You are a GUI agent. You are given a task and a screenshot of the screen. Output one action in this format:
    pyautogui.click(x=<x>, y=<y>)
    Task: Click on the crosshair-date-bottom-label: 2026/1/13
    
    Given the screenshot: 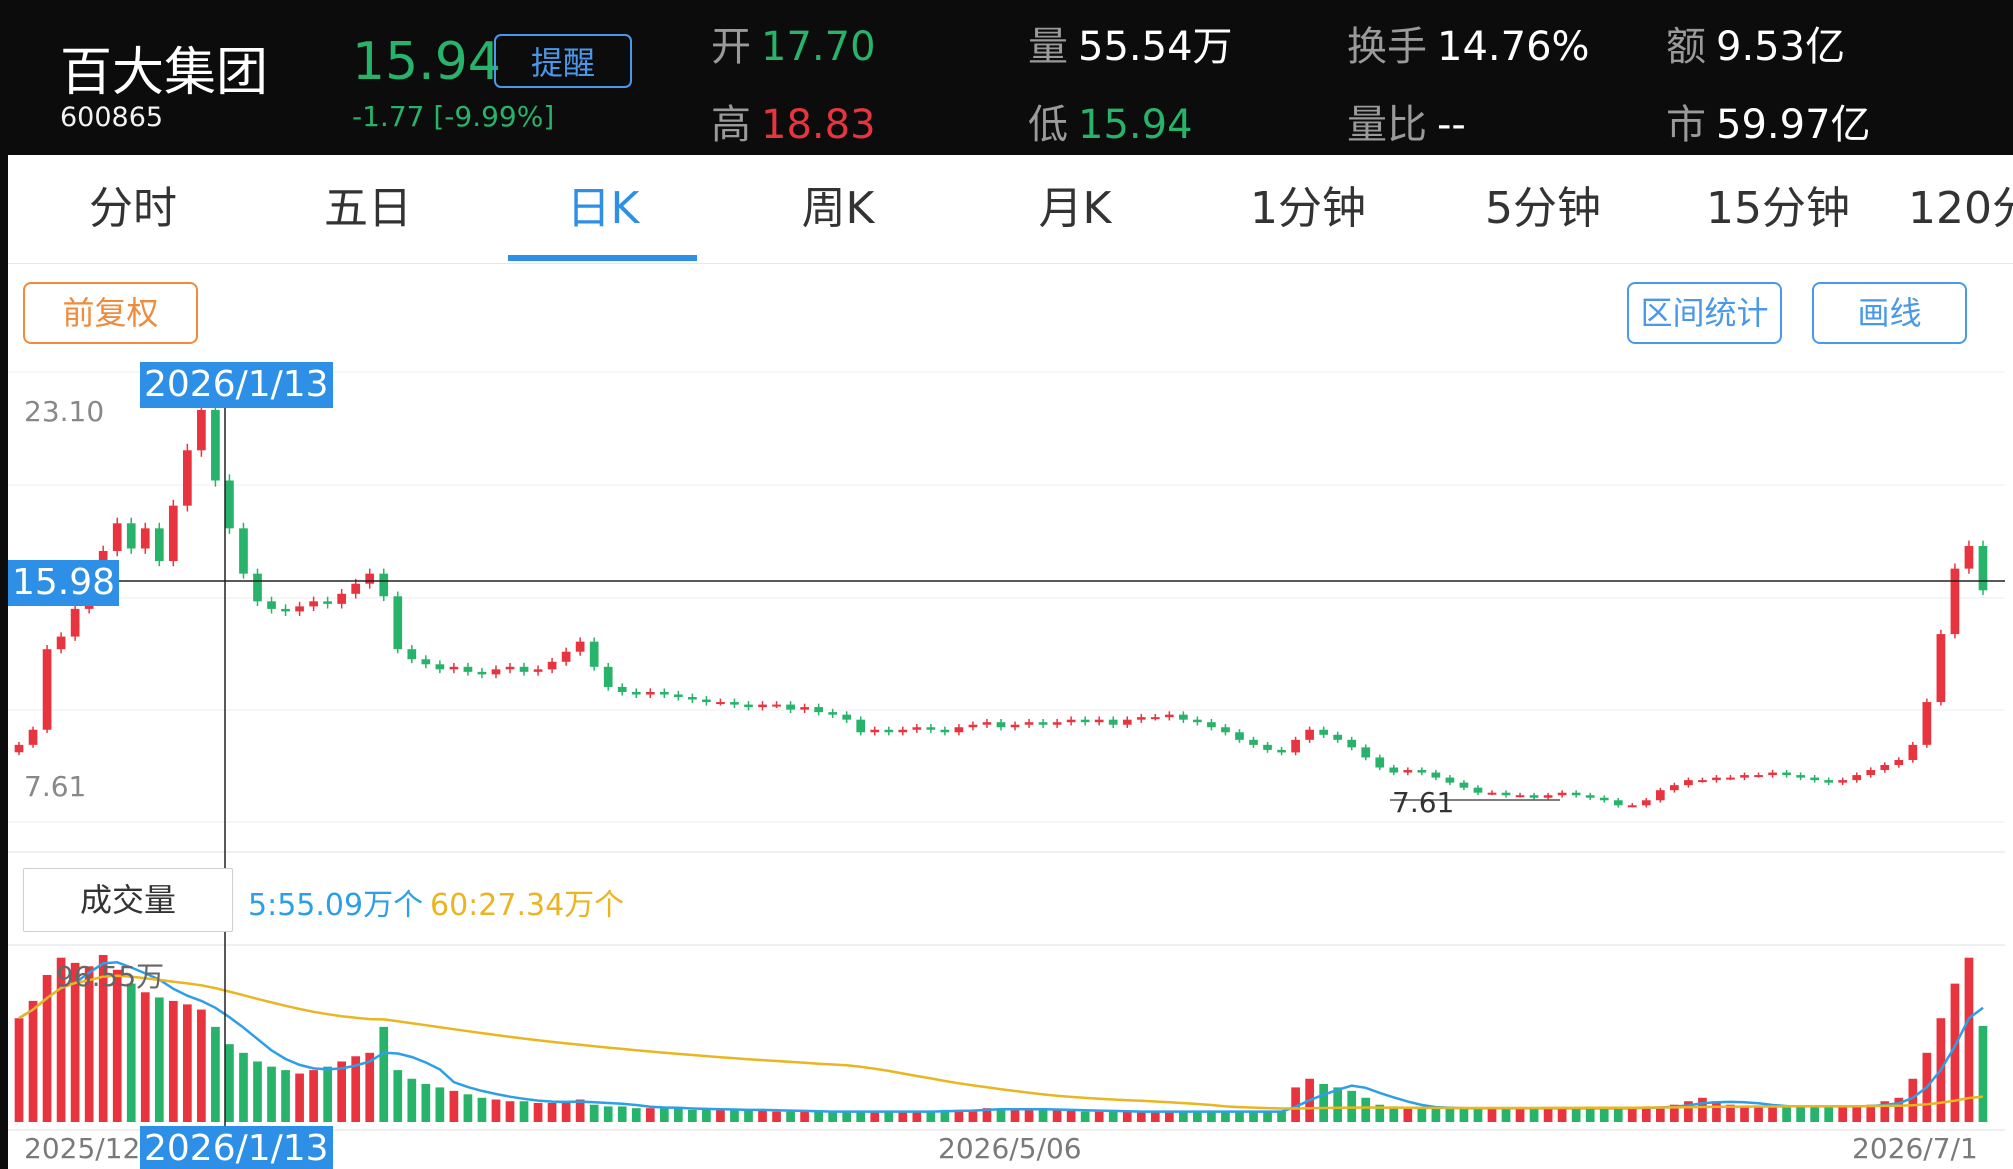 What is the action you would take?
    pyautogui.click(x=236, y=1147)
    